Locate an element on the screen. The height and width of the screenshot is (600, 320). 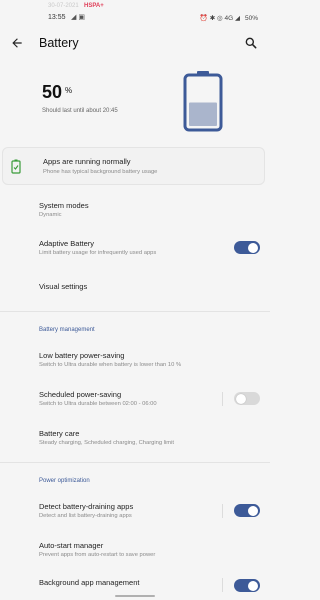
adaptive-battery-title: Adaptive Battery is located at coordinates (67, 243).